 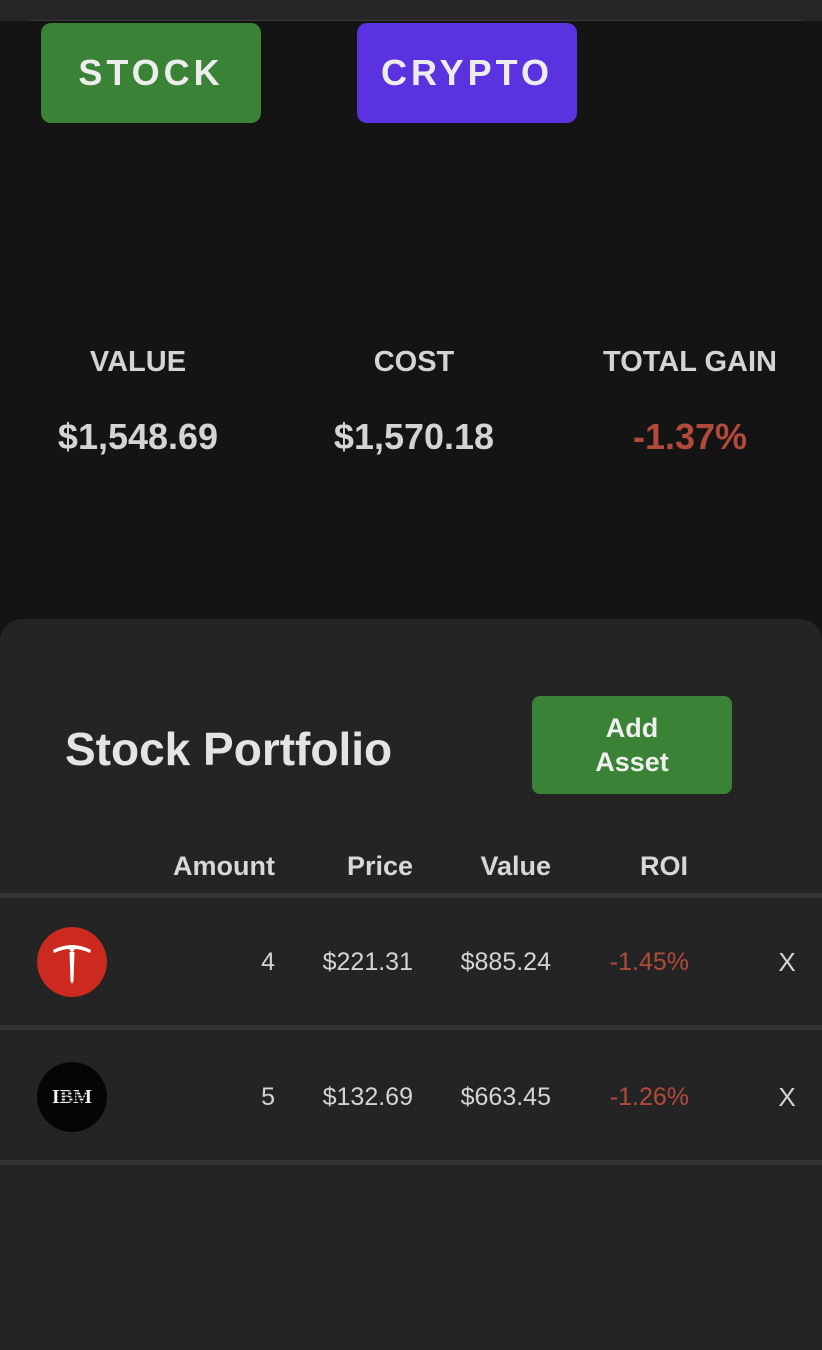 I want to click on price-cell: $132.69, so click(x=367, y=1097).